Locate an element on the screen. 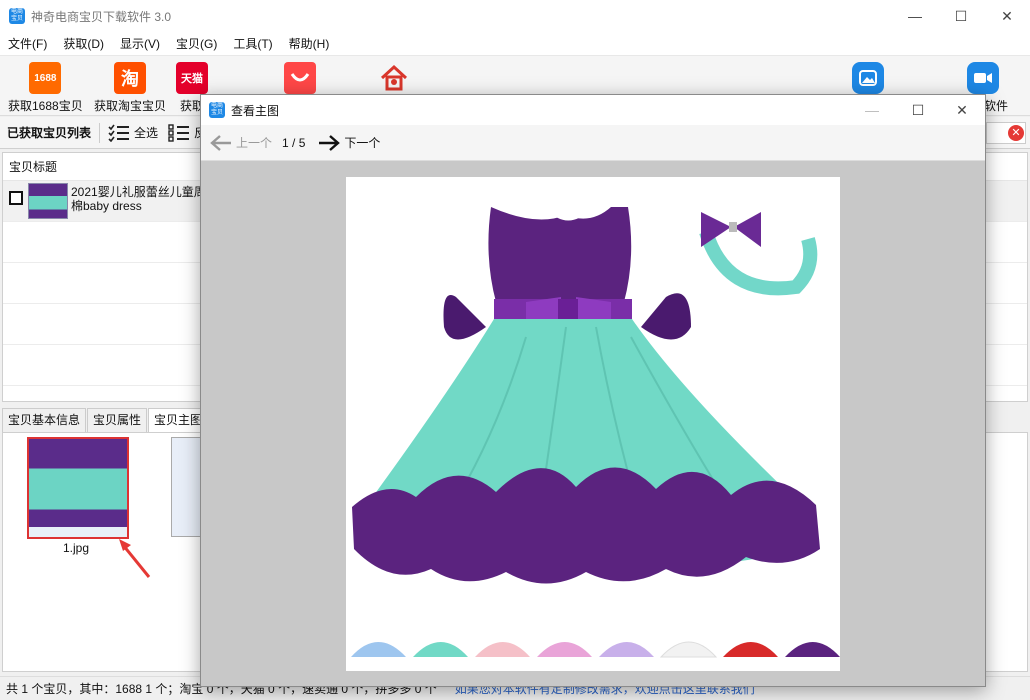 The width and height of the screenshot is (1030, 700). fetch-taobao-button: 淘 获取淘宝宝贝 is located at coordinates (130, 88).